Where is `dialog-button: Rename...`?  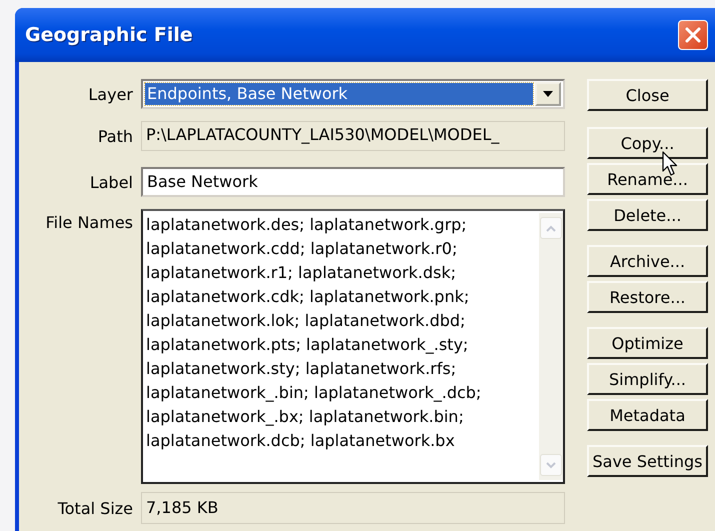 dialog-button: Rename... is located at coordinates (647, 179).